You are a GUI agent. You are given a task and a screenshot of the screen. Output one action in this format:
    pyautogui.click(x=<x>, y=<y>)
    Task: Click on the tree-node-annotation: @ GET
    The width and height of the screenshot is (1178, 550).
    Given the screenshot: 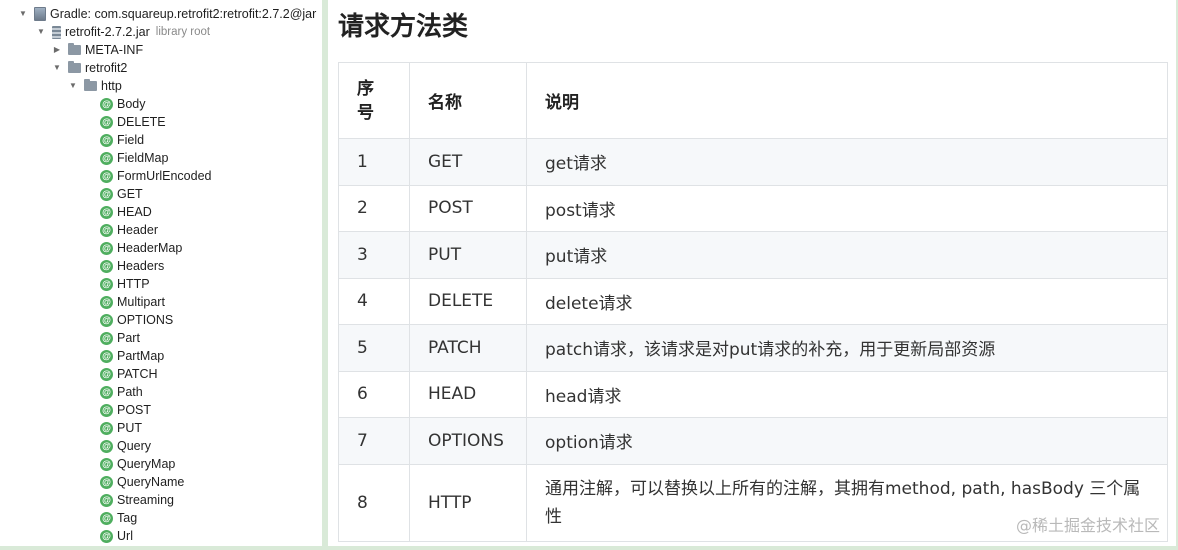 What is the action you would take?
    pyautogui.click(x=121, y=194)
    